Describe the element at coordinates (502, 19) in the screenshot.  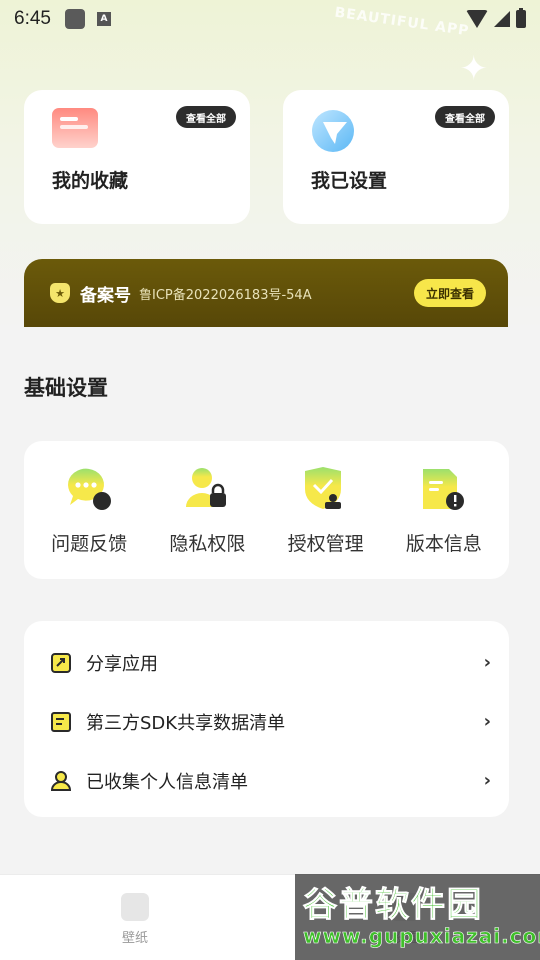
I see `signal-icon` at that location.